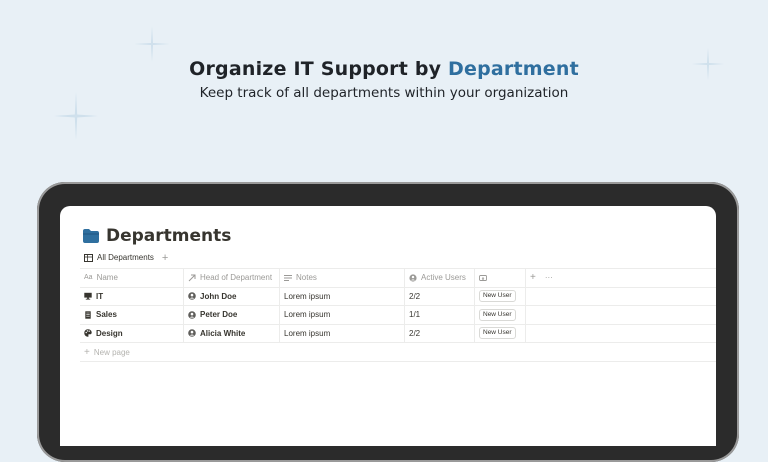  I want to click on folder-icon, so click(91, 236).